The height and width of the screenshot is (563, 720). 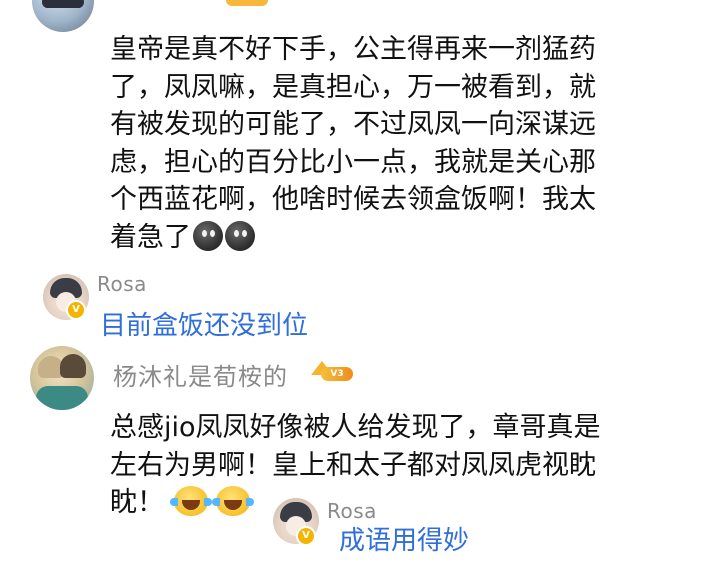 I want to click on avatar-shirt, so click(x=62, y=398).